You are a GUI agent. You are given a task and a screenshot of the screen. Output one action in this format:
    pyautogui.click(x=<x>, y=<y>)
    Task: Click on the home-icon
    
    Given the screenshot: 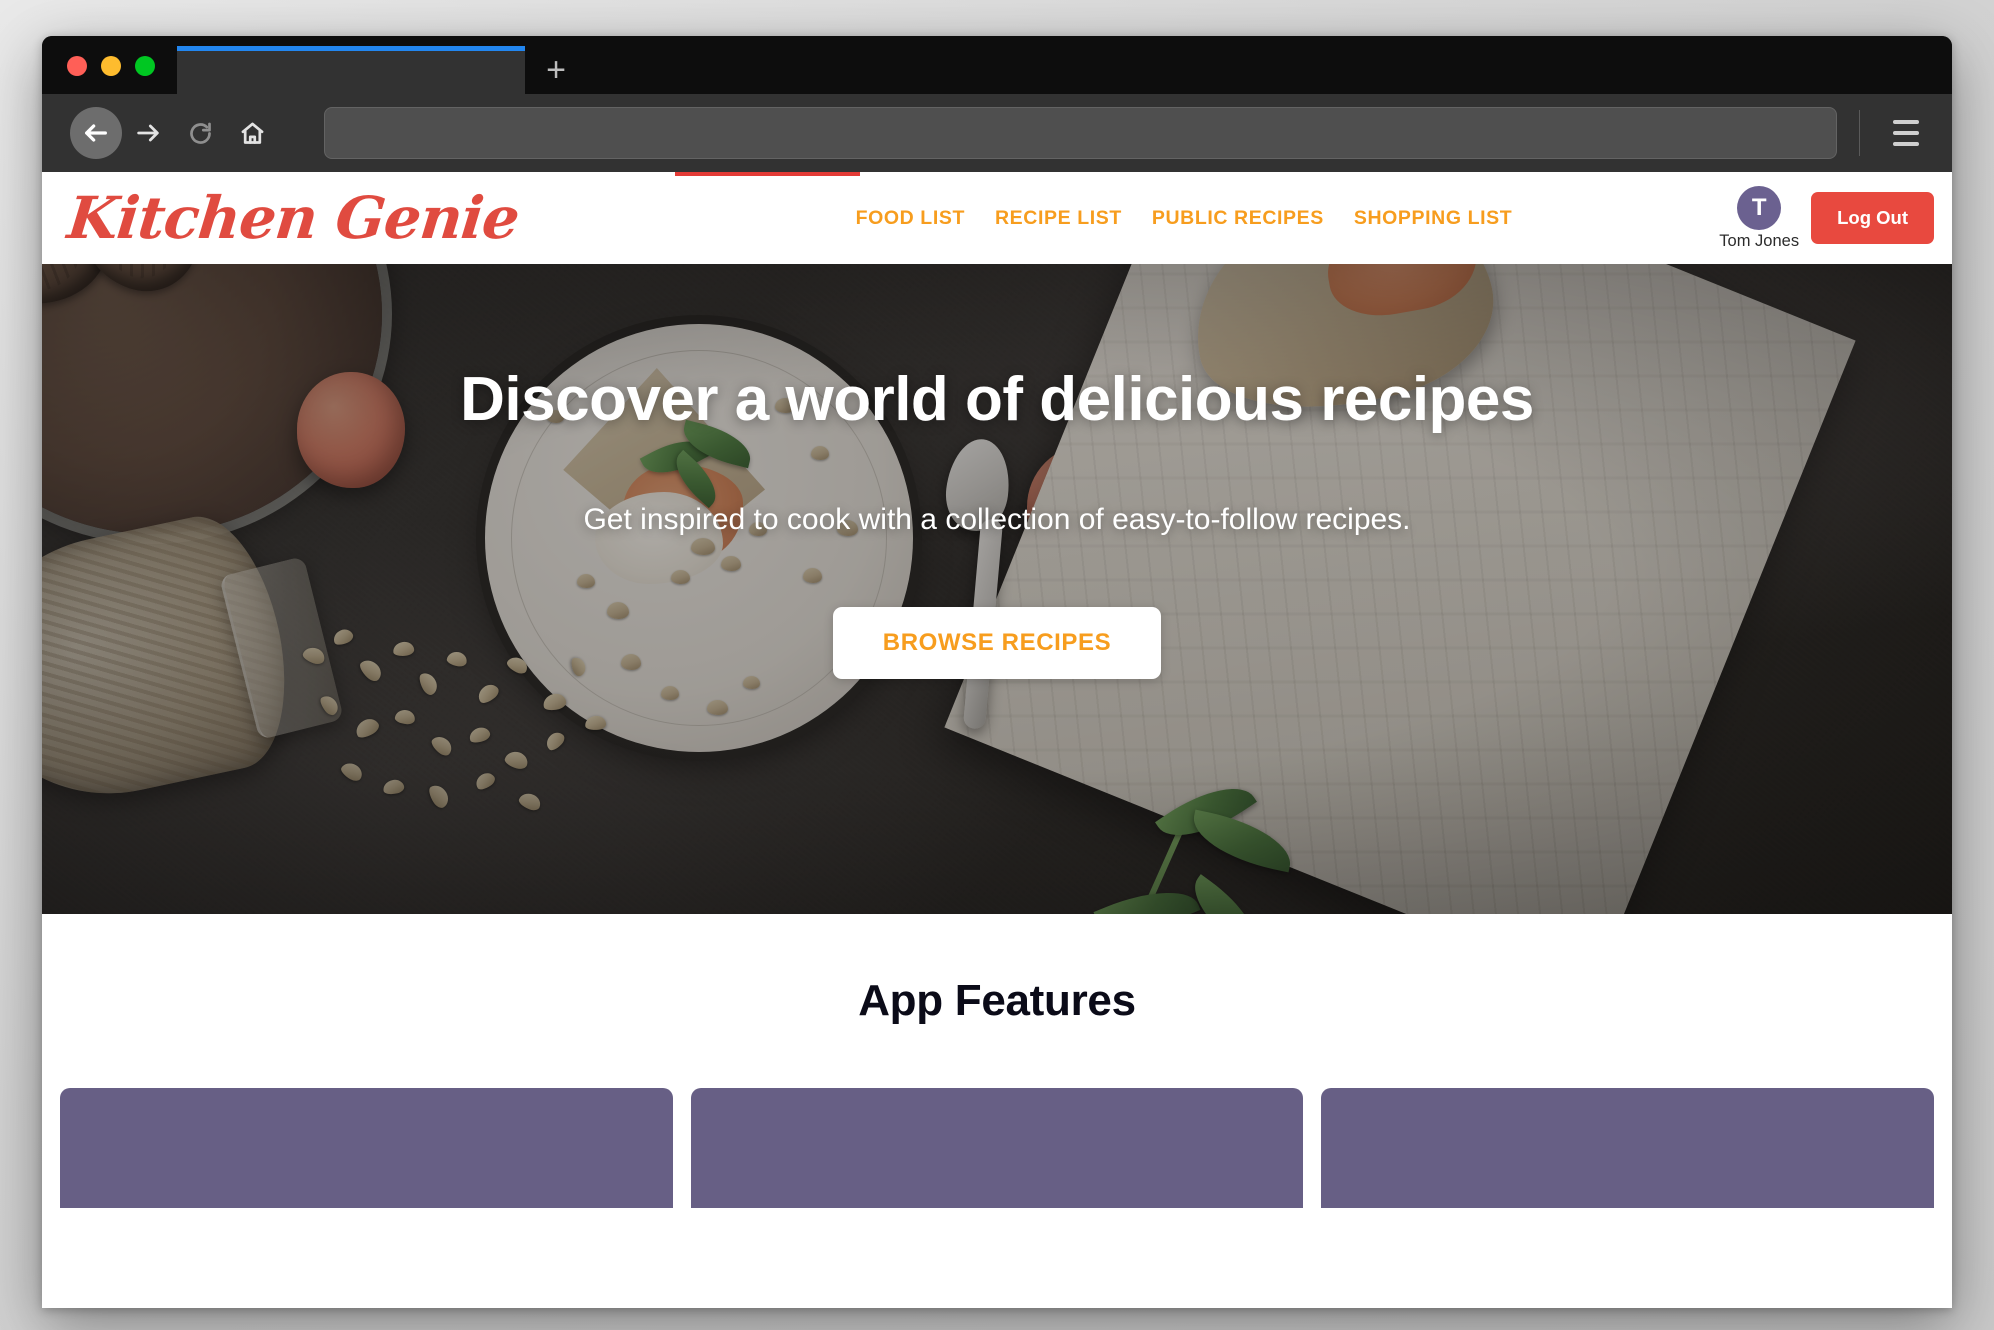 What is the action you would take?
    pyautogui.click(x=252, y=133)
    